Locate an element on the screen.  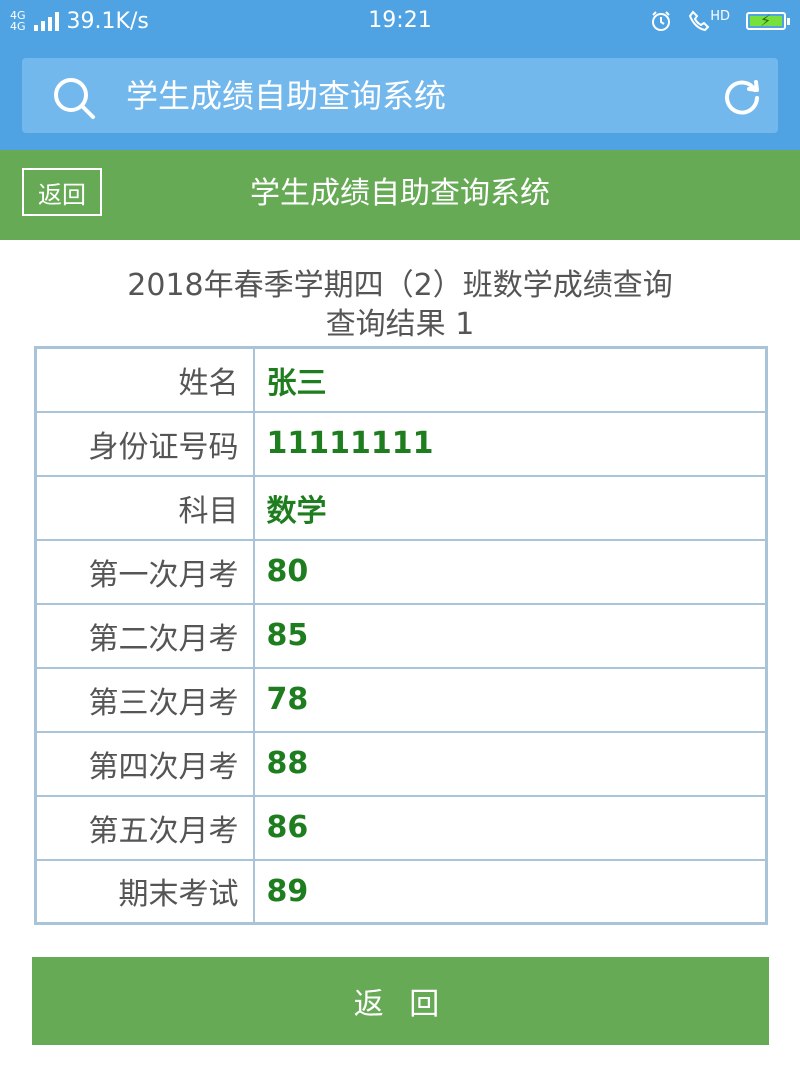
title-bar: 返回 学生成绩自助查询系统 is located at coordinates (400, 195).